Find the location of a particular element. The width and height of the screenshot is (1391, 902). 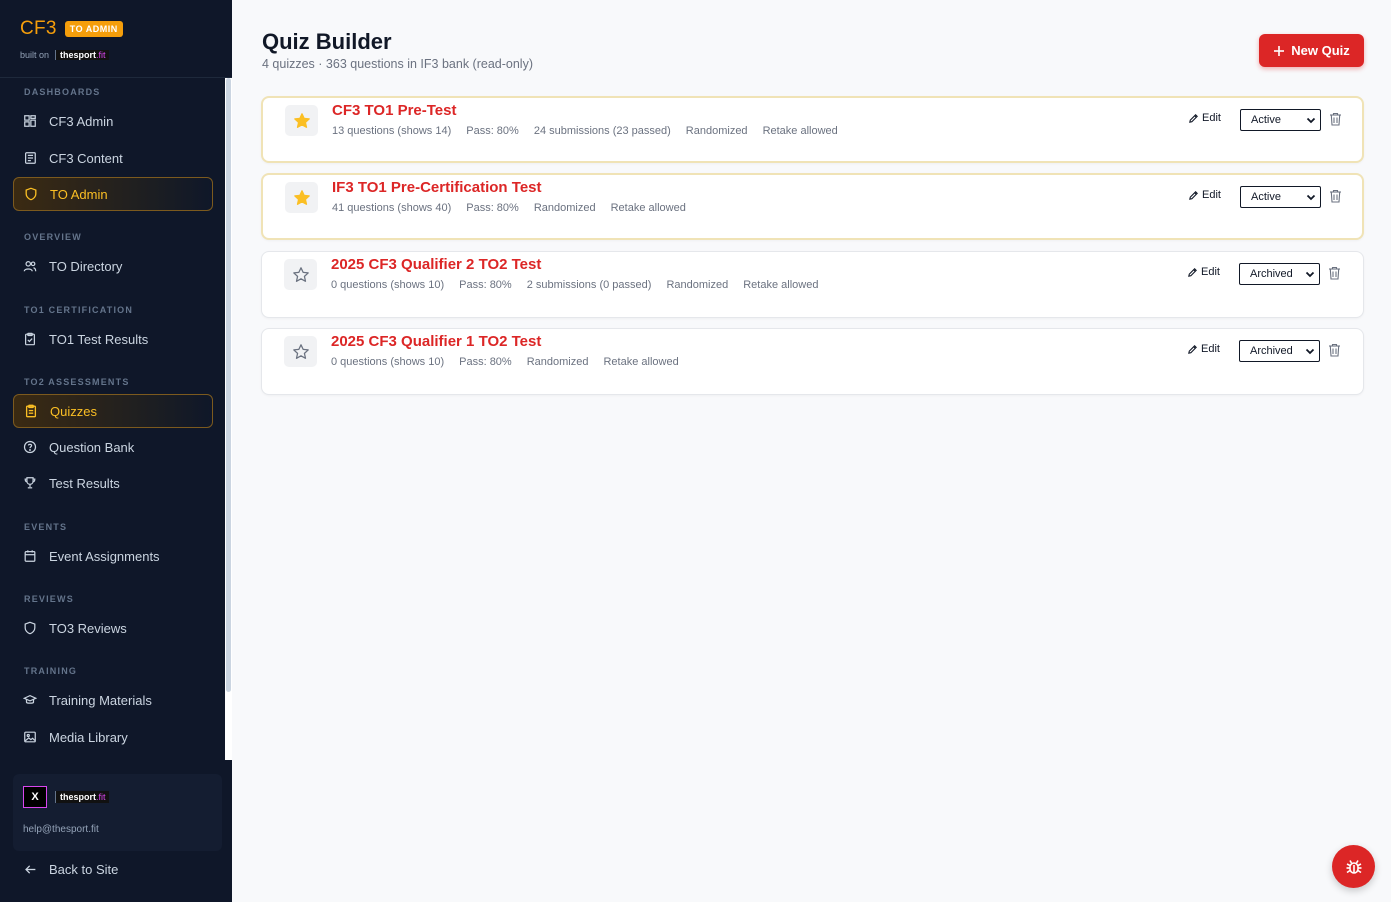

plus-icon is located at coordinates (1279, 50).